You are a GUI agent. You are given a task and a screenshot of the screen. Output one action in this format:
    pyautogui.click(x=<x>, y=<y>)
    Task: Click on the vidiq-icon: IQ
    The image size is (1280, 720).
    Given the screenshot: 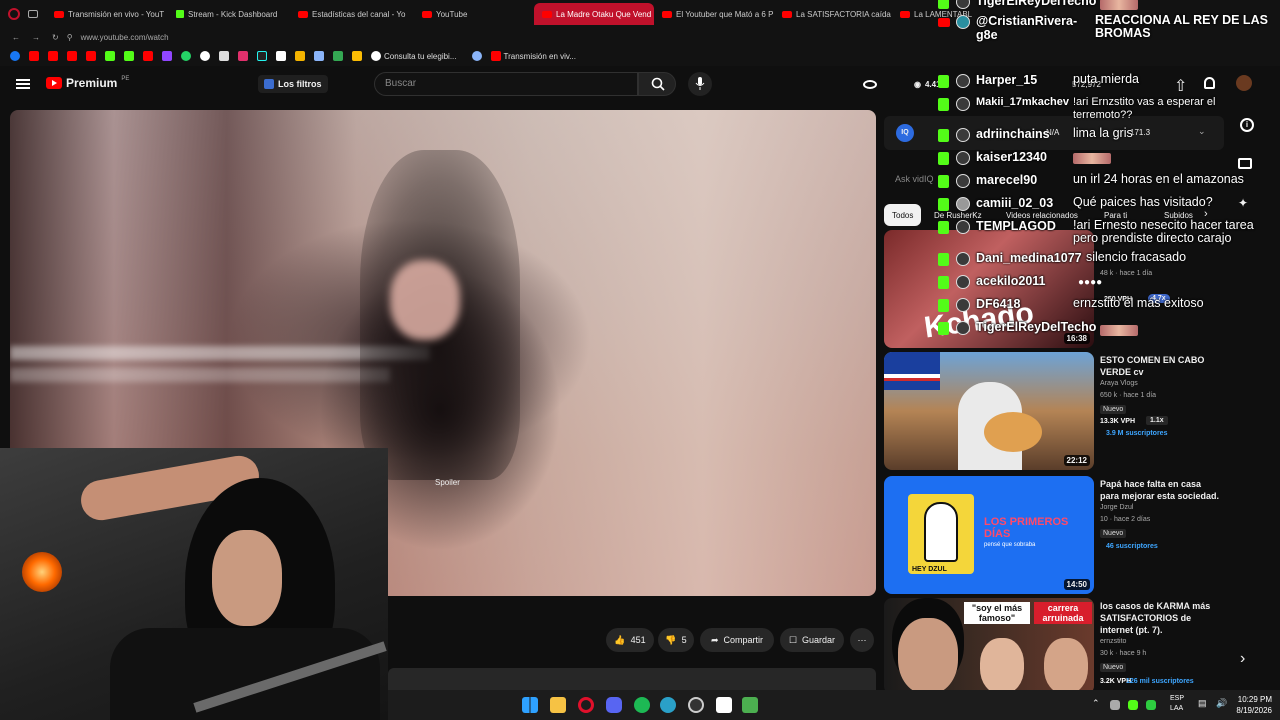 What is the action you would take?
    pyautogui.click(x=905, y=133)
    